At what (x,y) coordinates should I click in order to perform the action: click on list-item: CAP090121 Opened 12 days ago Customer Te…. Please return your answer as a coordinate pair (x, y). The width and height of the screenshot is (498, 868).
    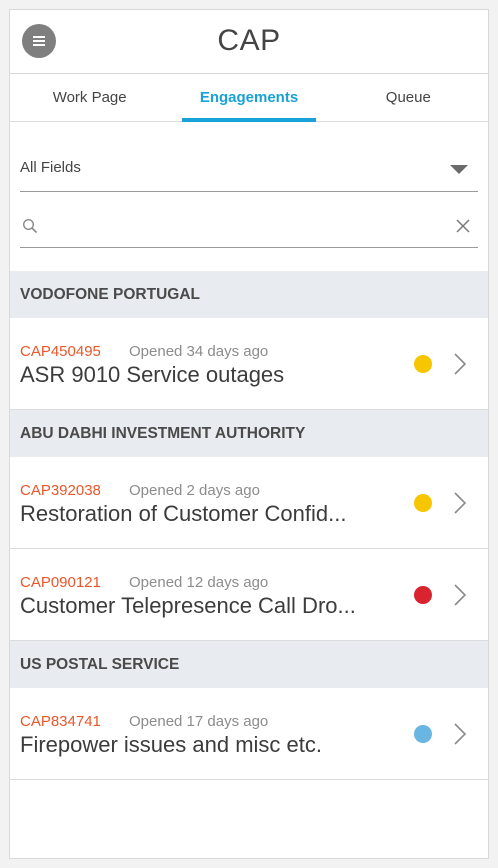
    Looking at the image, I should click on (249, 595).